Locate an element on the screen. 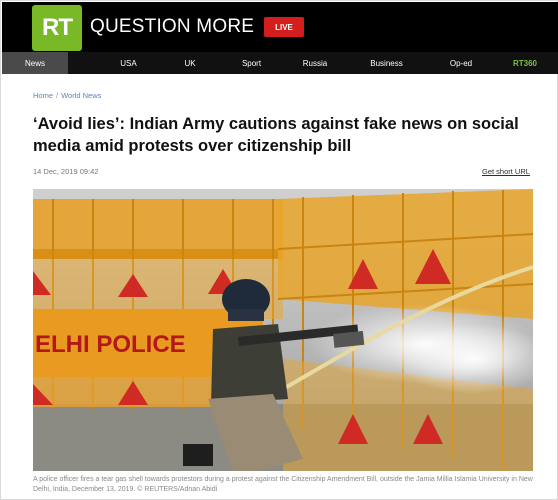 The image size is (558, 500). live-button: LIVE is located at coordinates (284, 27).